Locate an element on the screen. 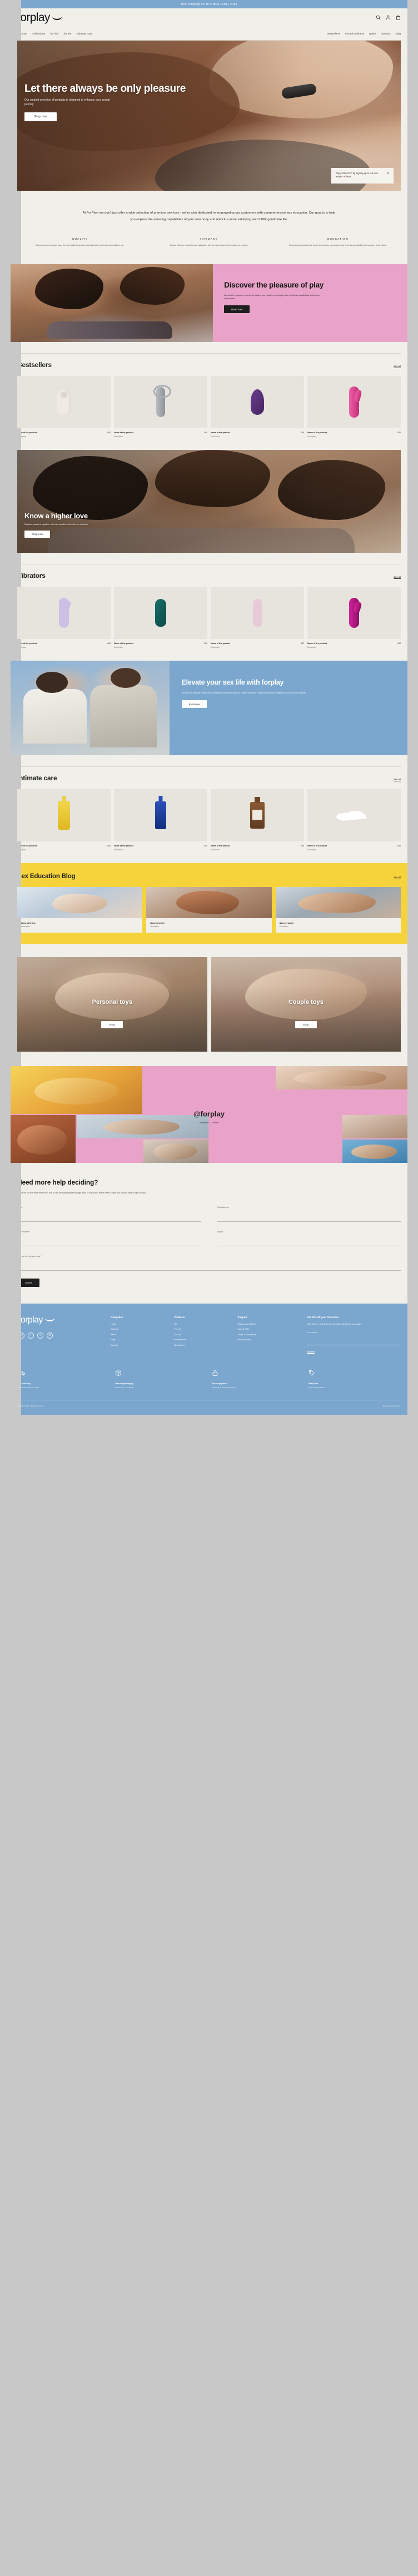 Image resolution: width=418 pixels, height=2576 pixels. footer-link: Shipping & Returns is located at coordinates (270, 1324).